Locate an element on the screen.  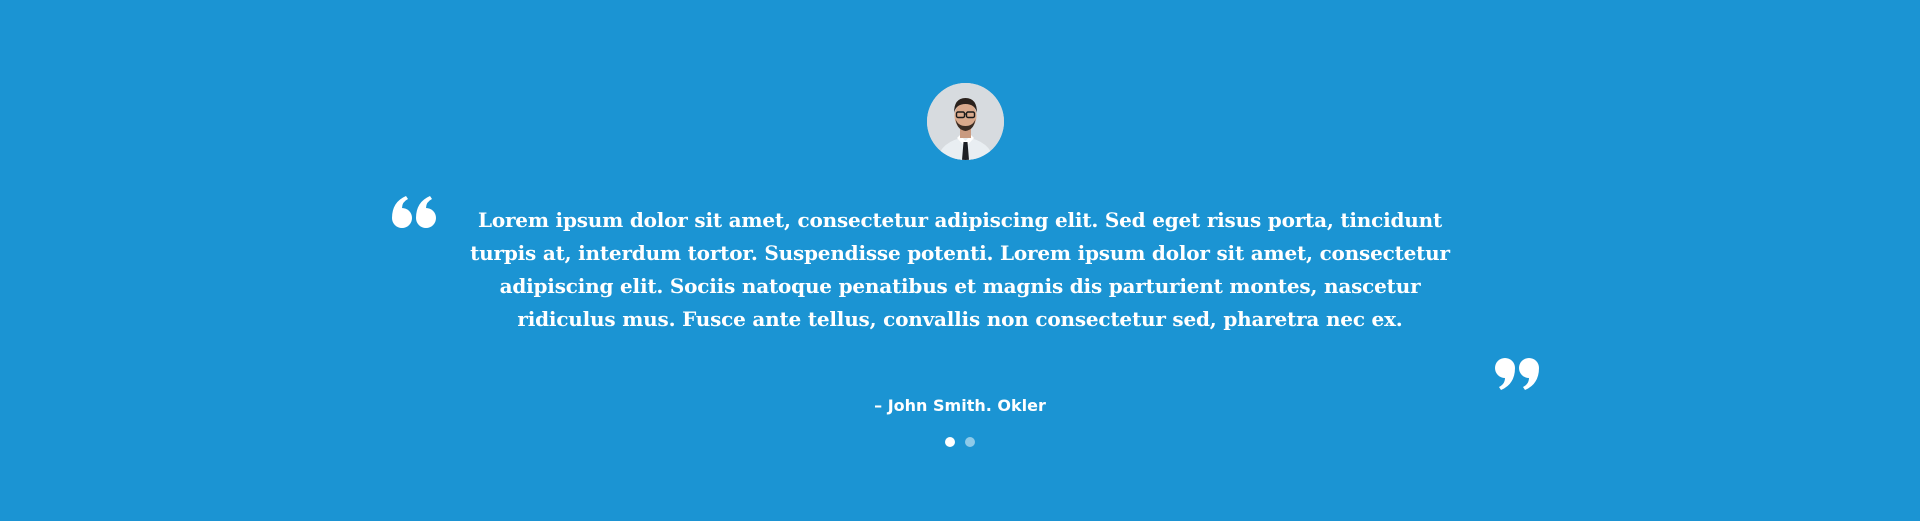
author-avatar is located at coordinates (965, 121).